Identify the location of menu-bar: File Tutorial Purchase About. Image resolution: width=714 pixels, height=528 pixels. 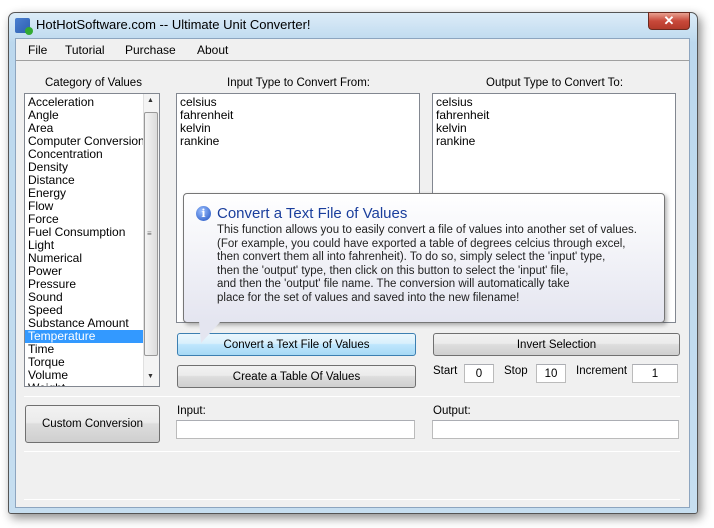
(352, 50).